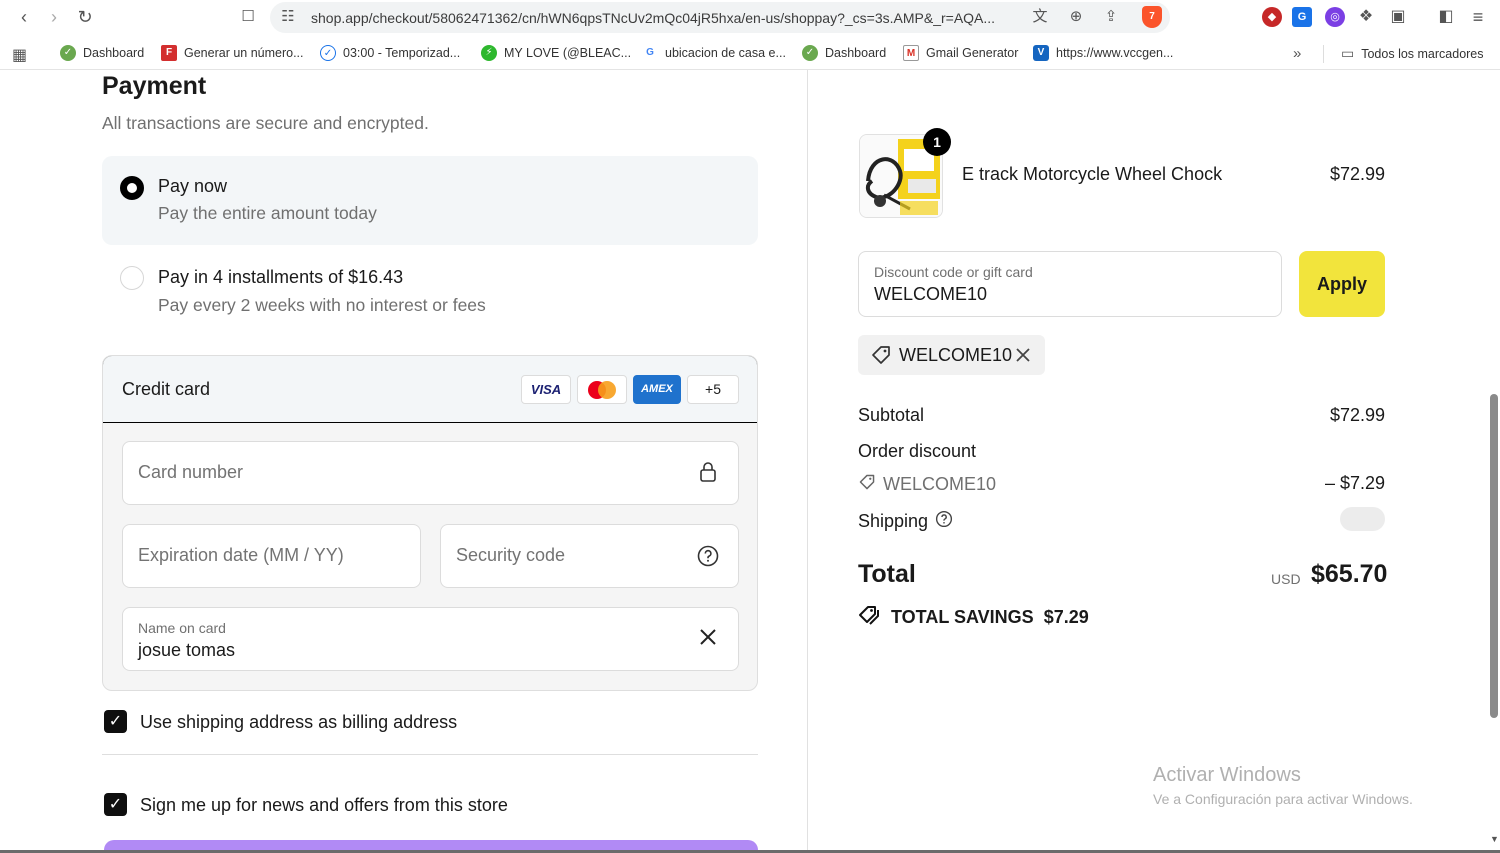  What do you see at coordinates (267, 213) in the screenshot?
I see `pay-now-subtitle: Pay the entire amount today` at bounding box center [267, 213].